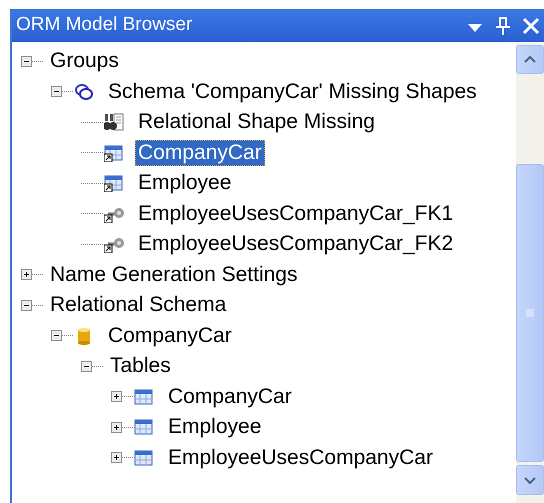 This screenshot has height=503, width=544. Describe the element at coordinates (138, 305) in the screenshot. I see `tree-item: Relational Schema` at that location.